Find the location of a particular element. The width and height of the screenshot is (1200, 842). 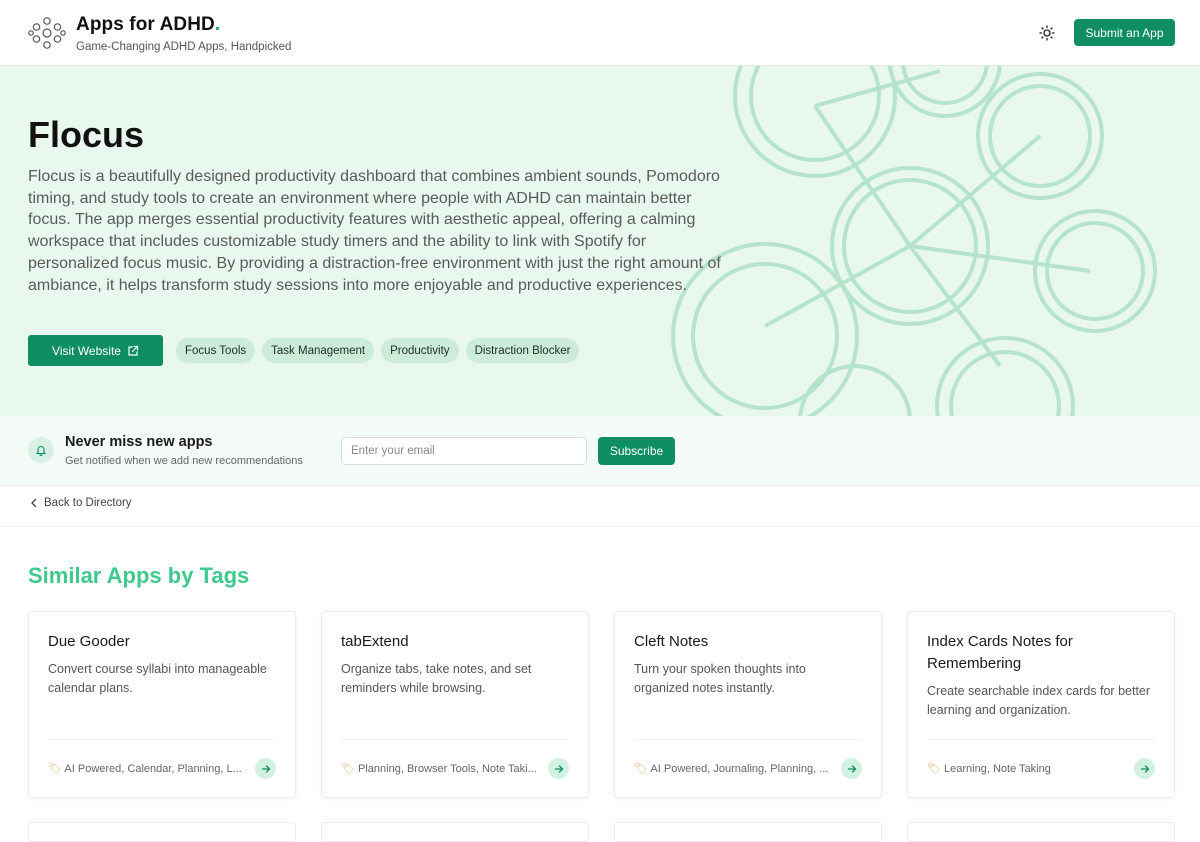

card-title: Index Cards Notes for Remembering is located at coordinates (1000, 652).